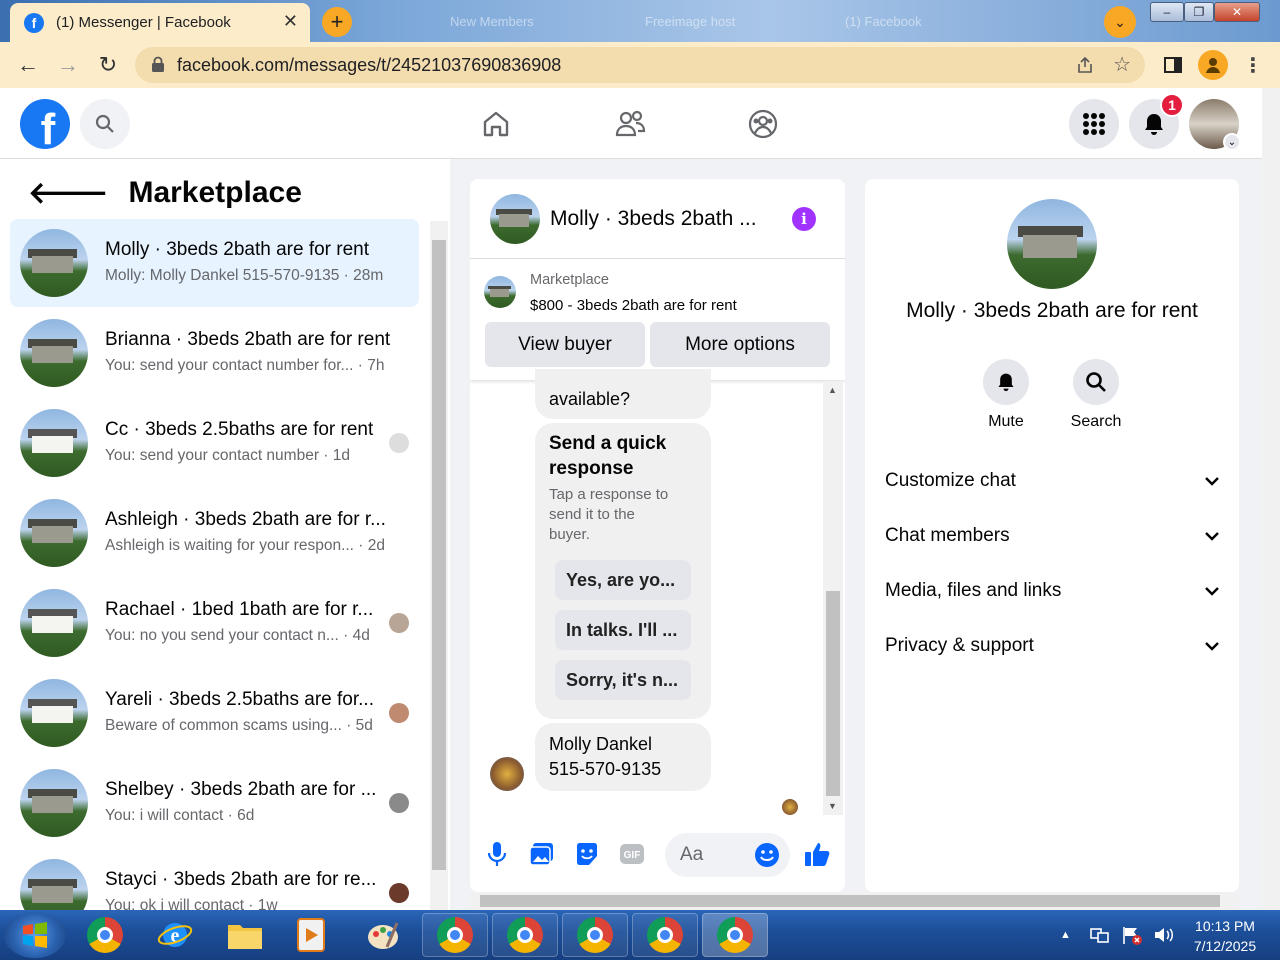 Image resolution: width=1280 pixels, height=960 pixels. What do you see at coordinates (690, 21) in the screenshot?
I see `background-tab: Freeimage host` at bounding box center [690, 21].